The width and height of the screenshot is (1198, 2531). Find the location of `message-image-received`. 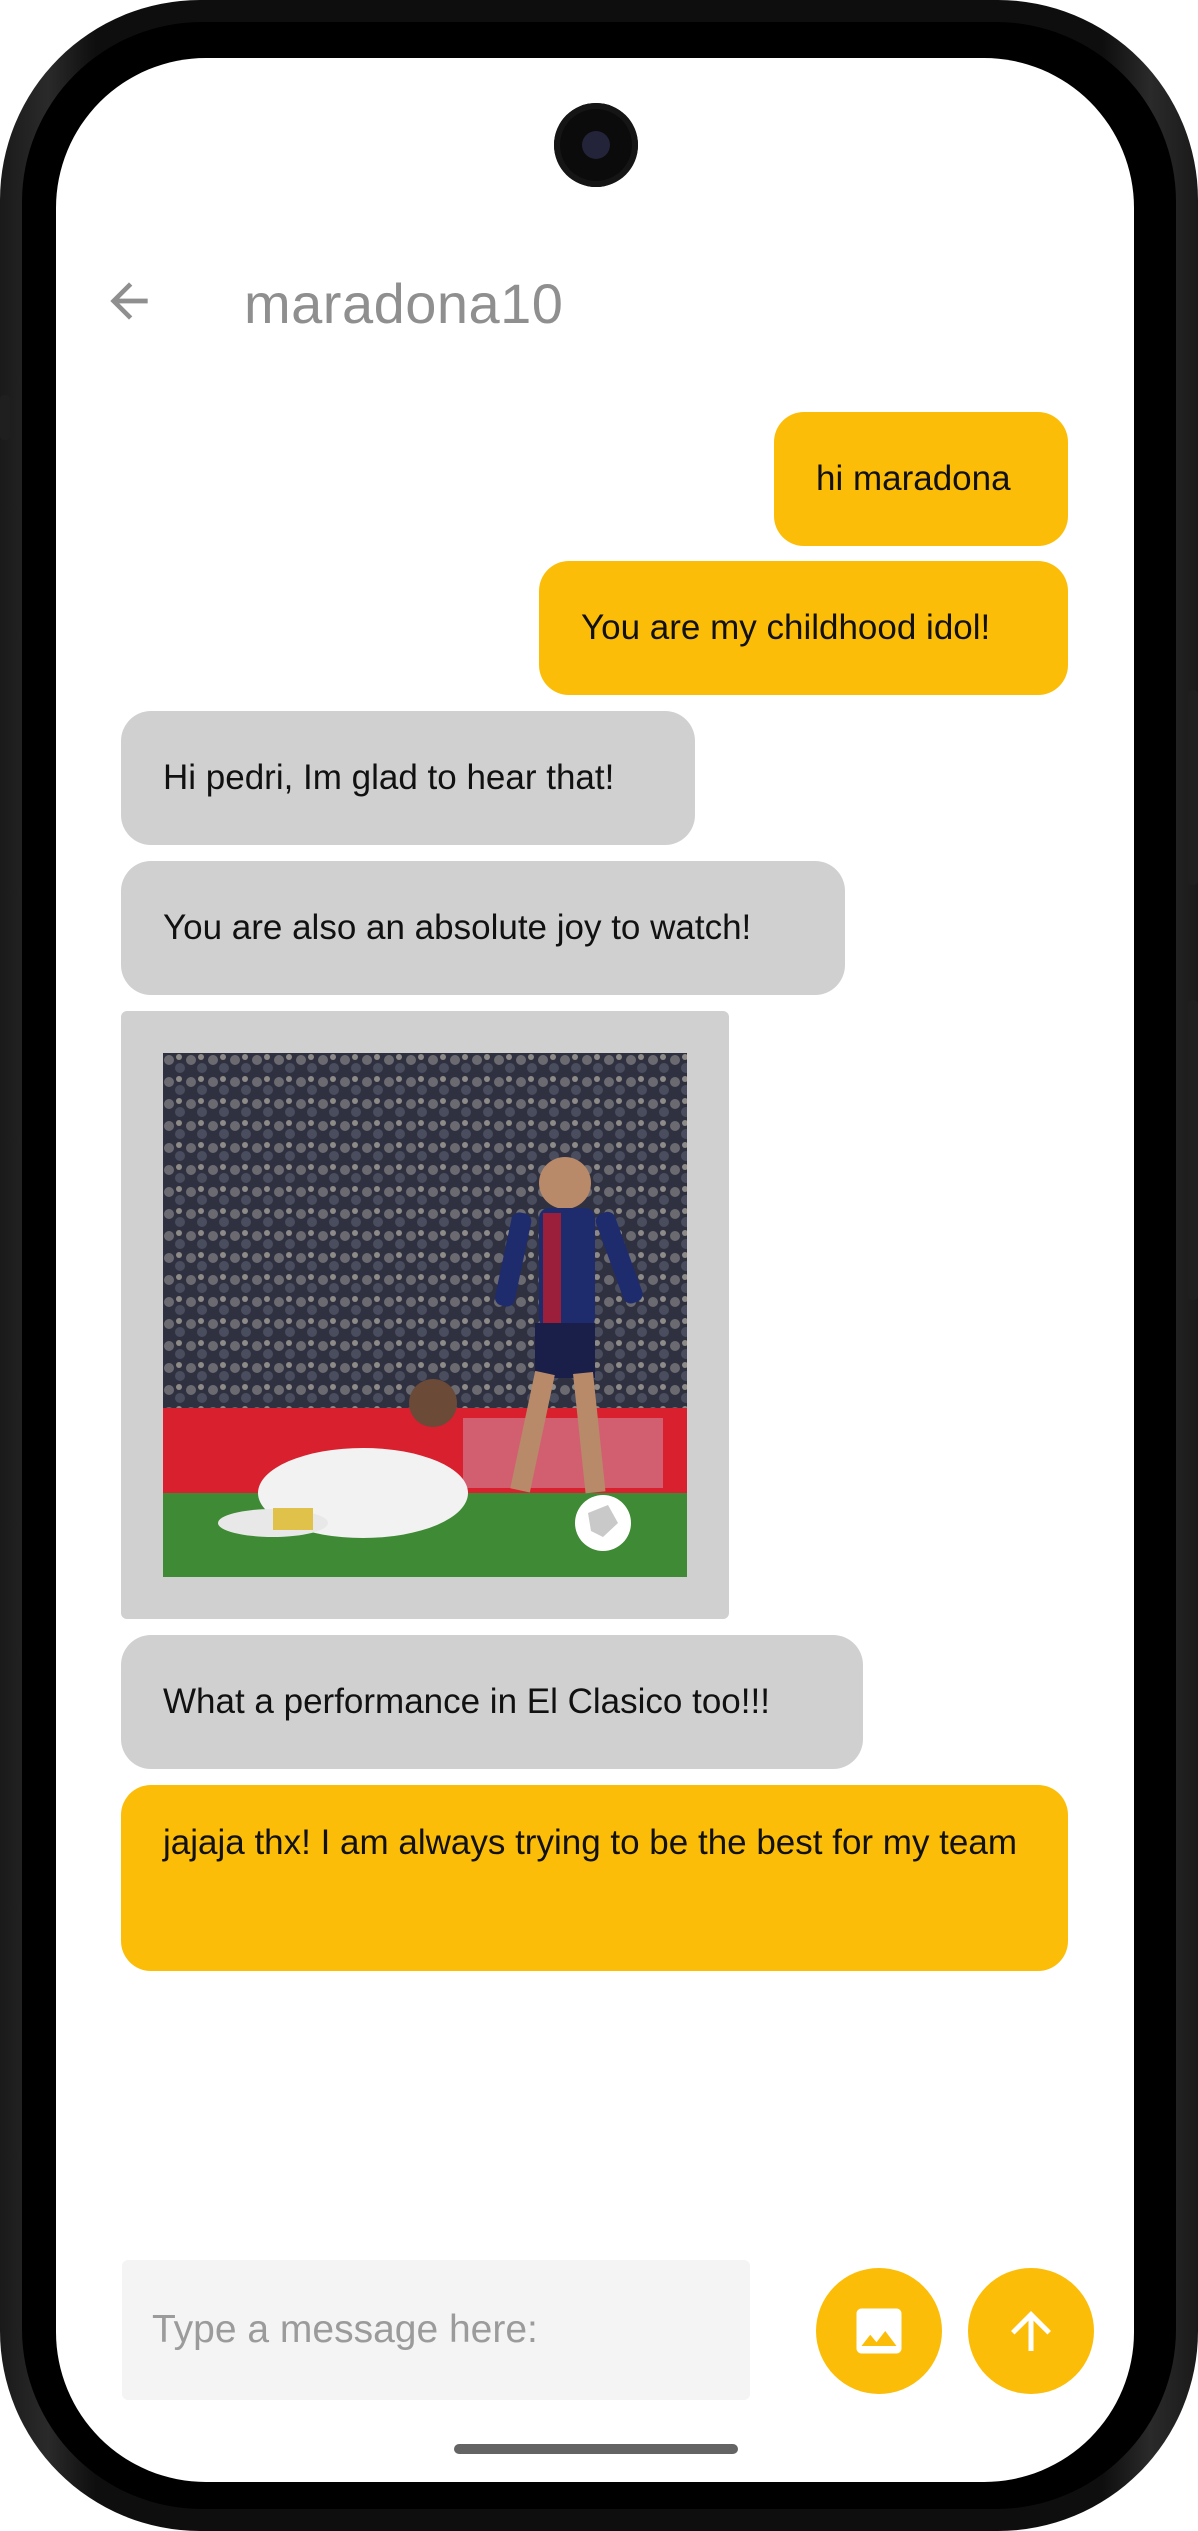

message-image-received is located at coordinates (425, 1315).